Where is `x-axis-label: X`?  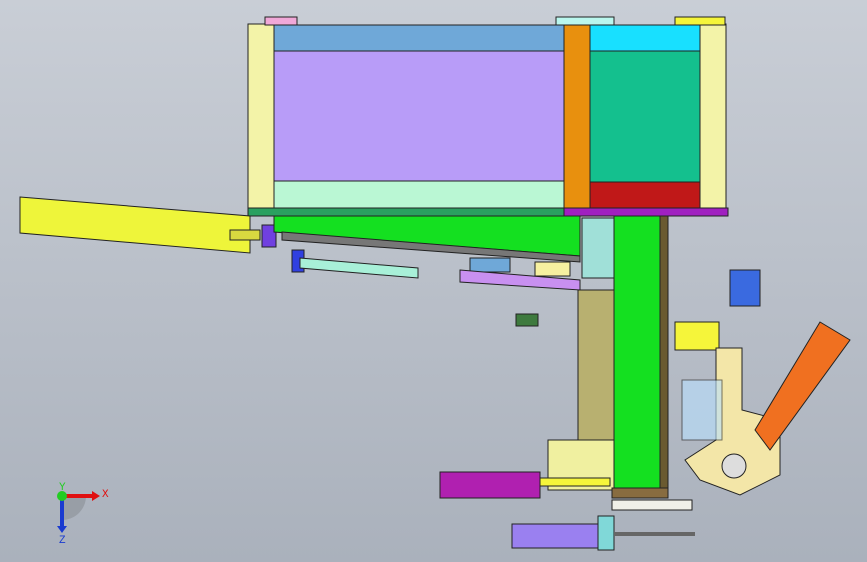
x-axis-label: X is located at coordinates (105, 495).